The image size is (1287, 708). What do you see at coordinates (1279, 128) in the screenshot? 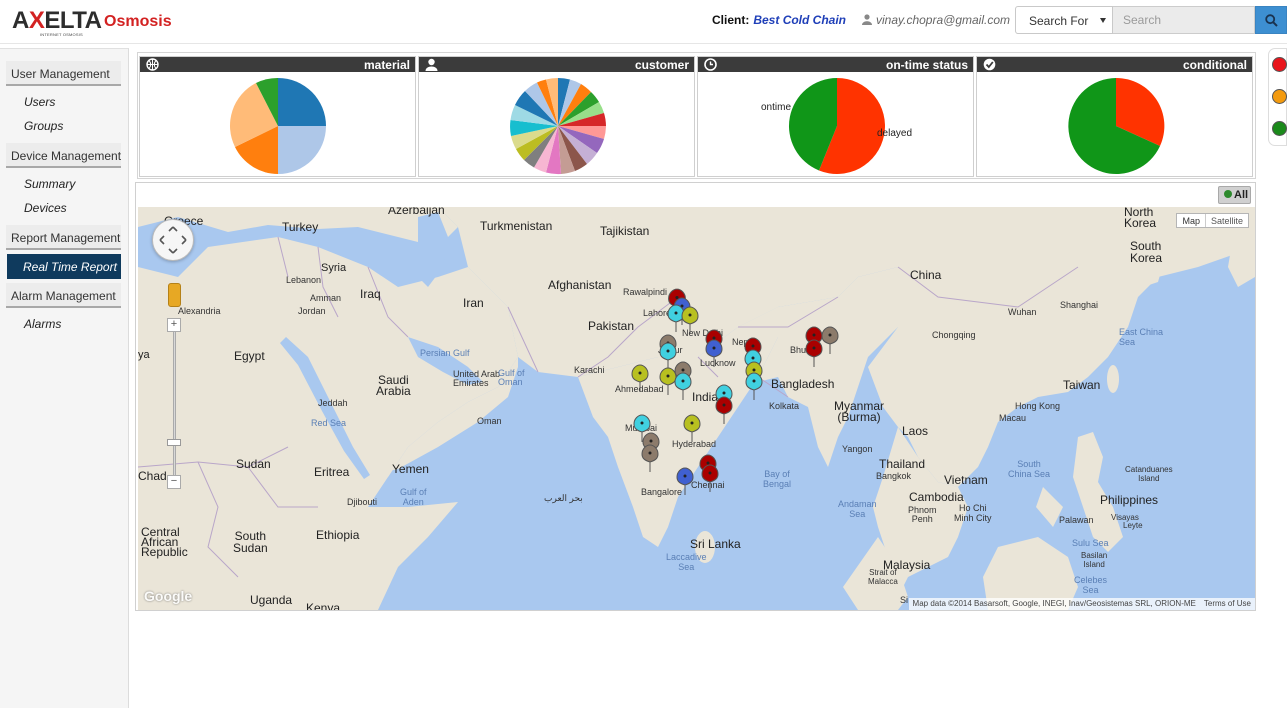
I see `status-dot-green` at bounding box center [1279, 128].